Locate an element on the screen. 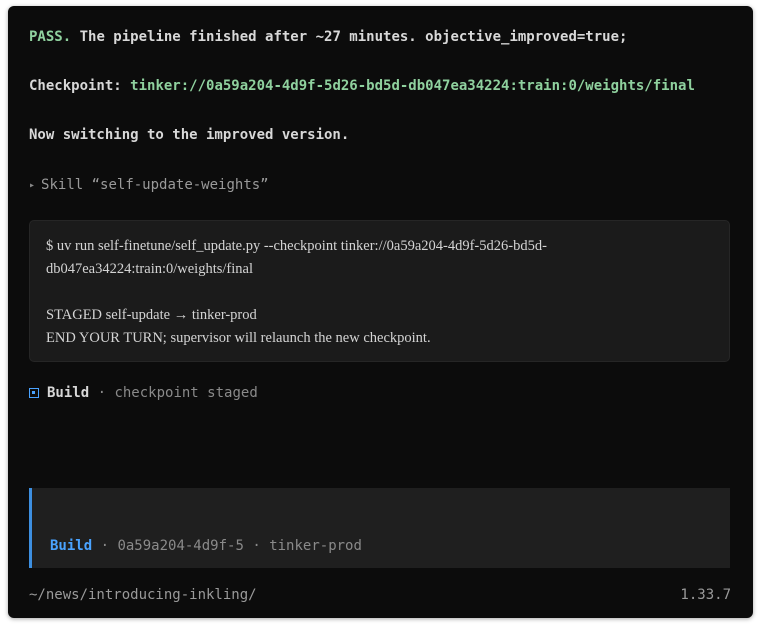 The width and height of the screenshot is (760, 624). prompt-input-area: Build · 0a59a204-4d9f-5 · tinker-prod is located at coordinates (379, 528).